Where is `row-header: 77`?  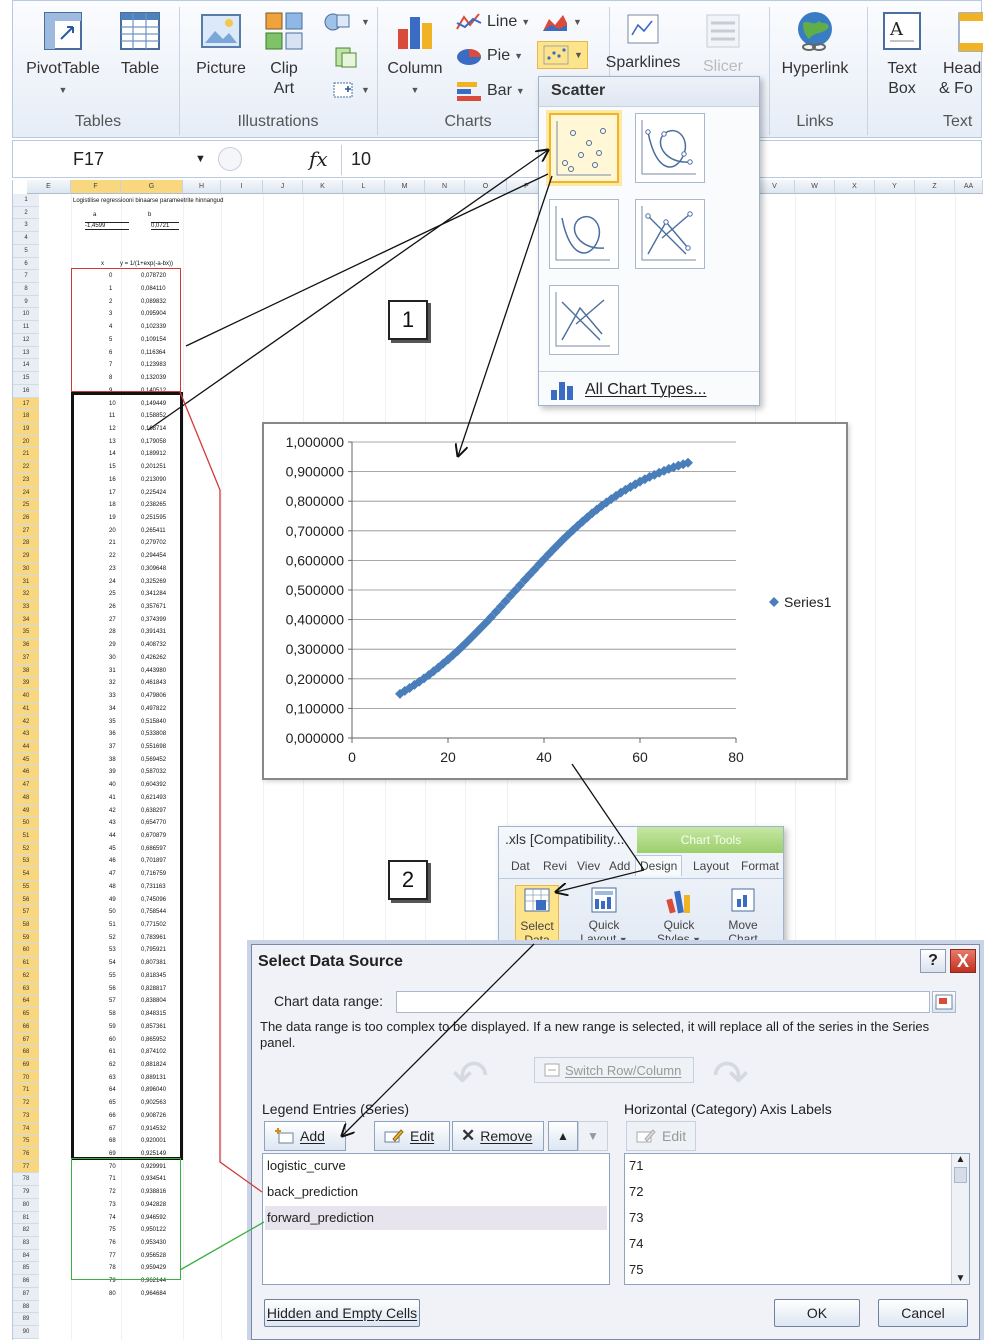
row-header: 77 is located at coordinates (26, 1167).